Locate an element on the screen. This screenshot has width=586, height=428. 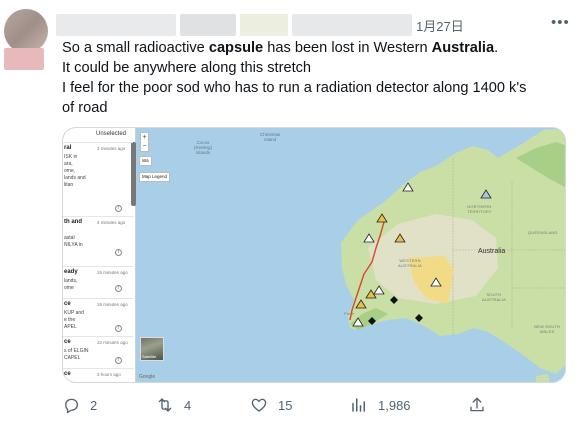
alert-row: eady 15 minutes ago lands, ome i is located at coordinates (98, 280).